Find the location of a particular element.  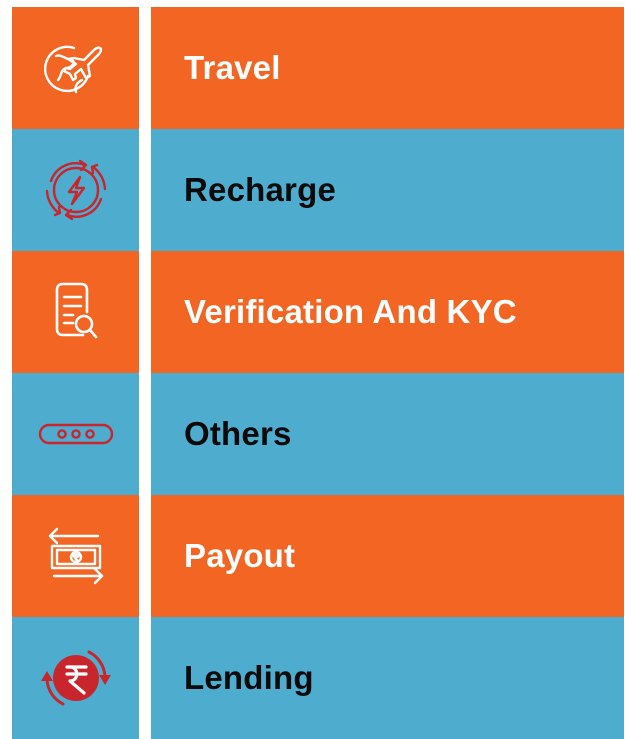

menu-item-label-recharge: Recharge is located at coordinates (260, 189).